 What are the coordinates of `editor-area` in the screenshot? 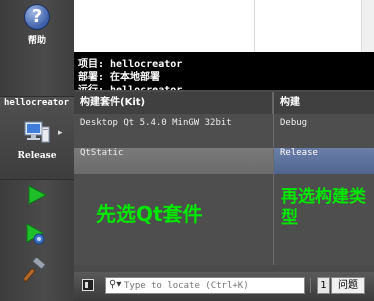 It's located at (224, 26).